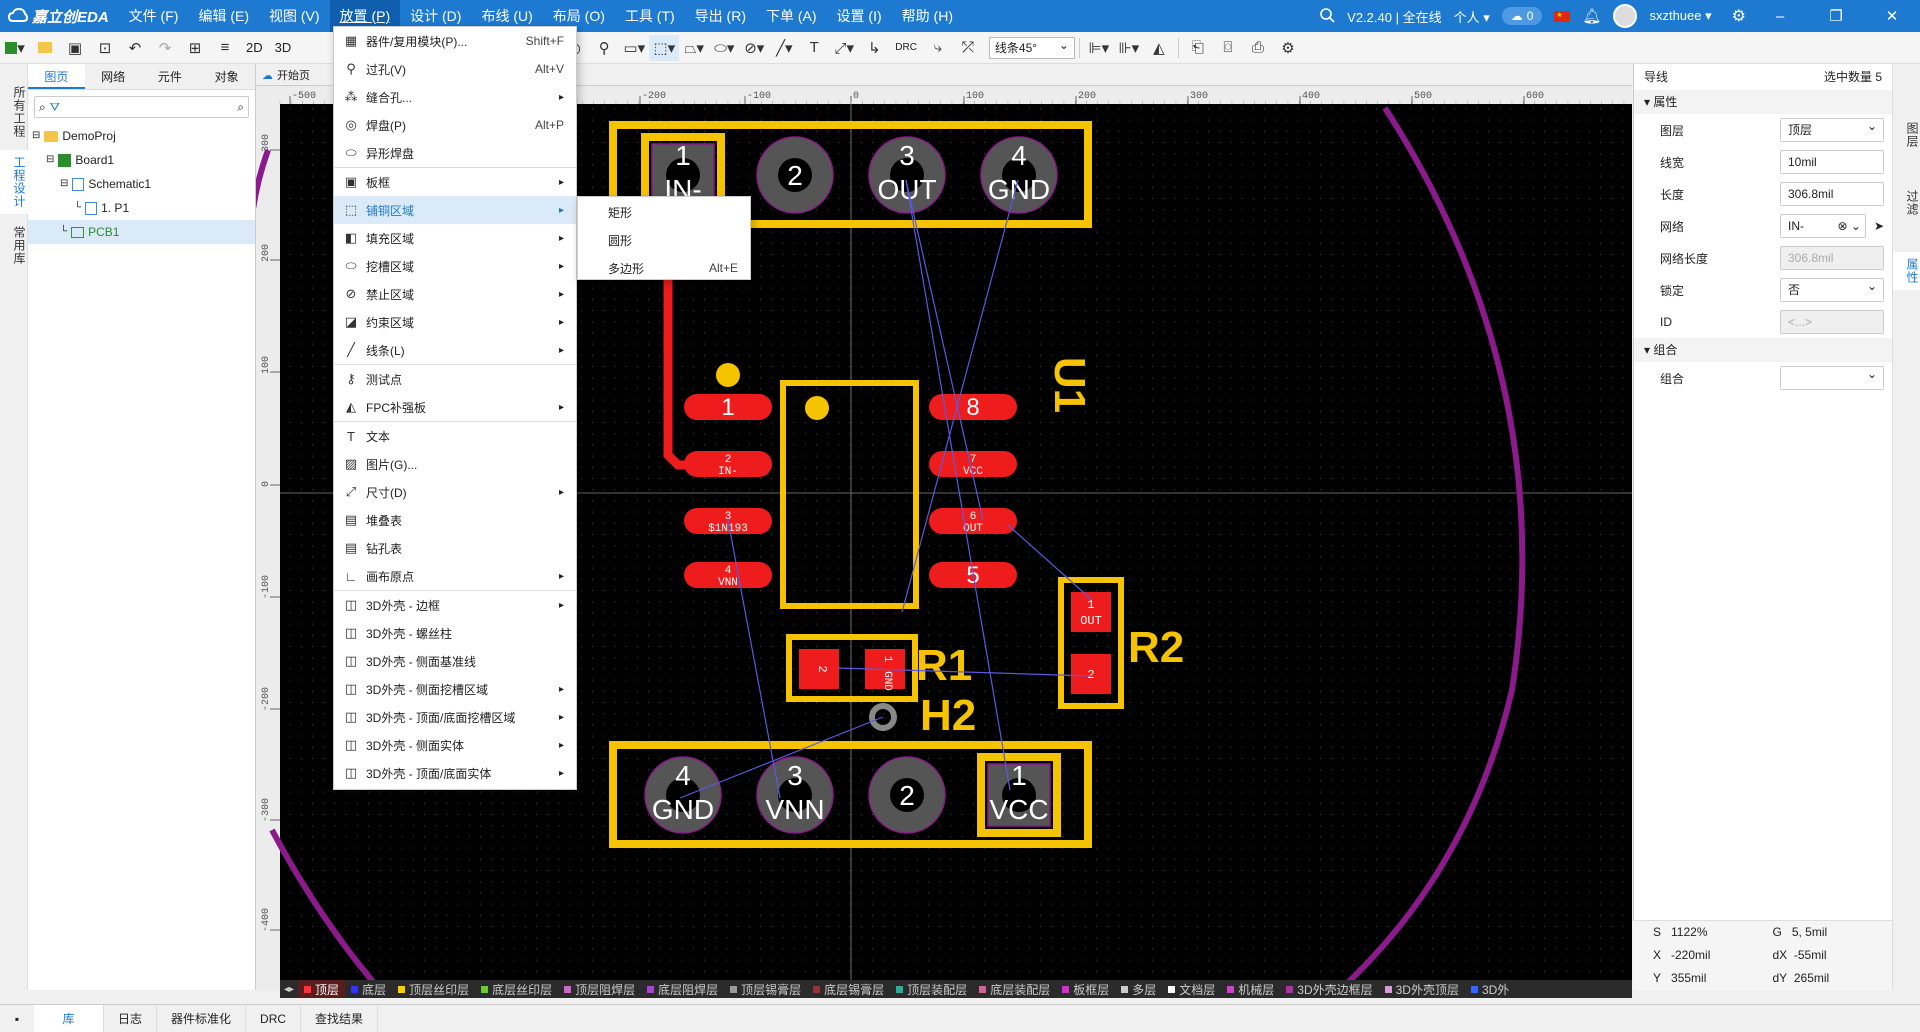 This screenshot has height=1032, width=1920. Describe the element at coordinates (141, 232) in the screenshot. I see `tree-item: └ PCB1` at that location.